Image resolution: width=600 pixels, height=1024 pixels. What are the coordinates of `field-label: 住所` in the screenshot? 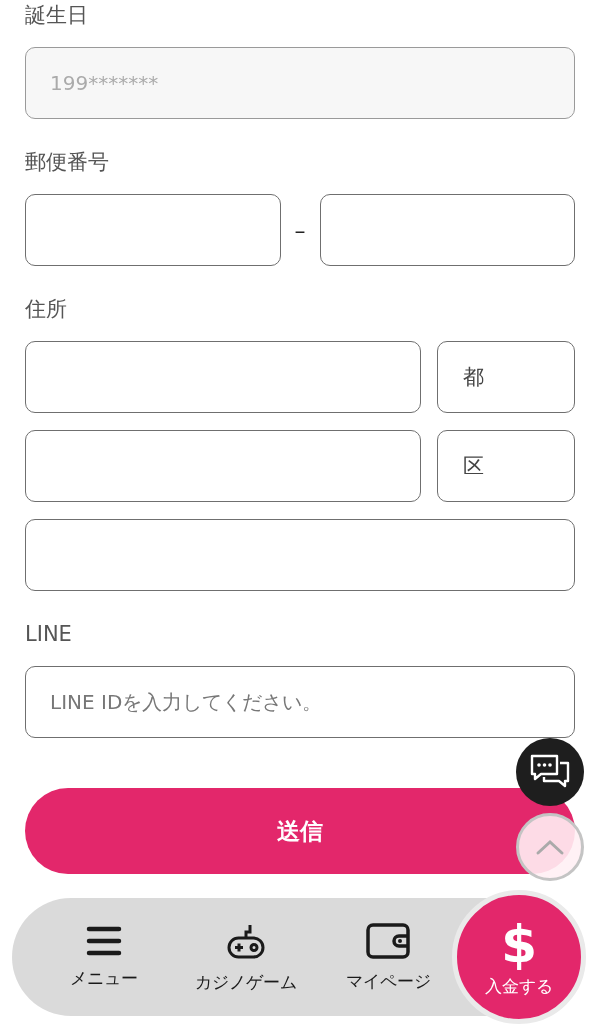 It's located at (46, 309).